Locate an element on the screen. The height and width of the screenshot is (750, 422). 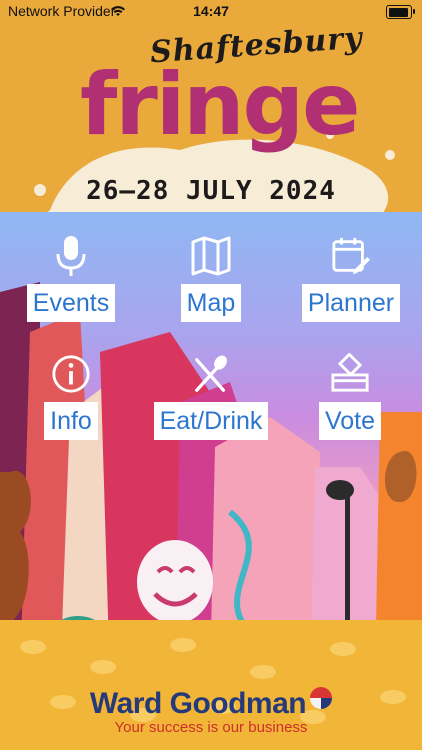
battery-icon is located at coordinates (400, 12).